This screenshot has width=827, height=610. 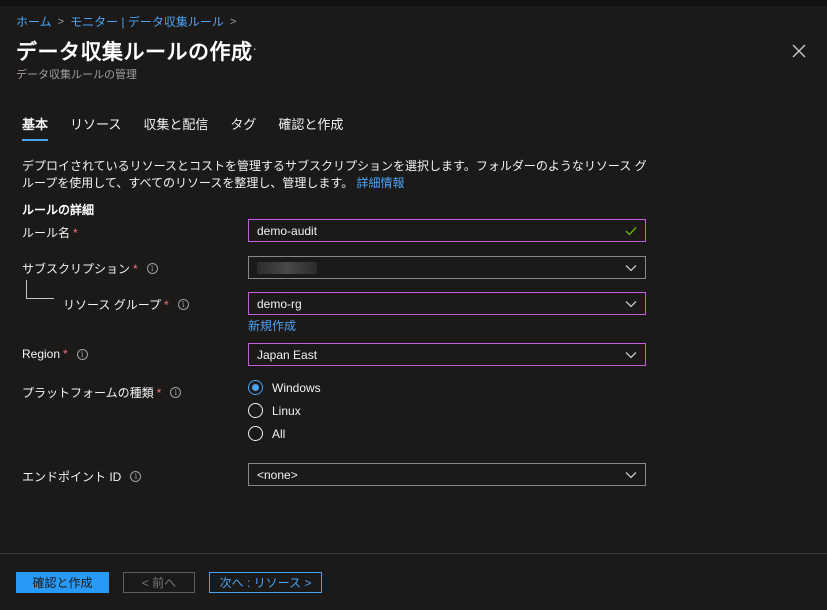 I want to click on resource-group-dropdown: demo-rg, so click(x=447, y=303).